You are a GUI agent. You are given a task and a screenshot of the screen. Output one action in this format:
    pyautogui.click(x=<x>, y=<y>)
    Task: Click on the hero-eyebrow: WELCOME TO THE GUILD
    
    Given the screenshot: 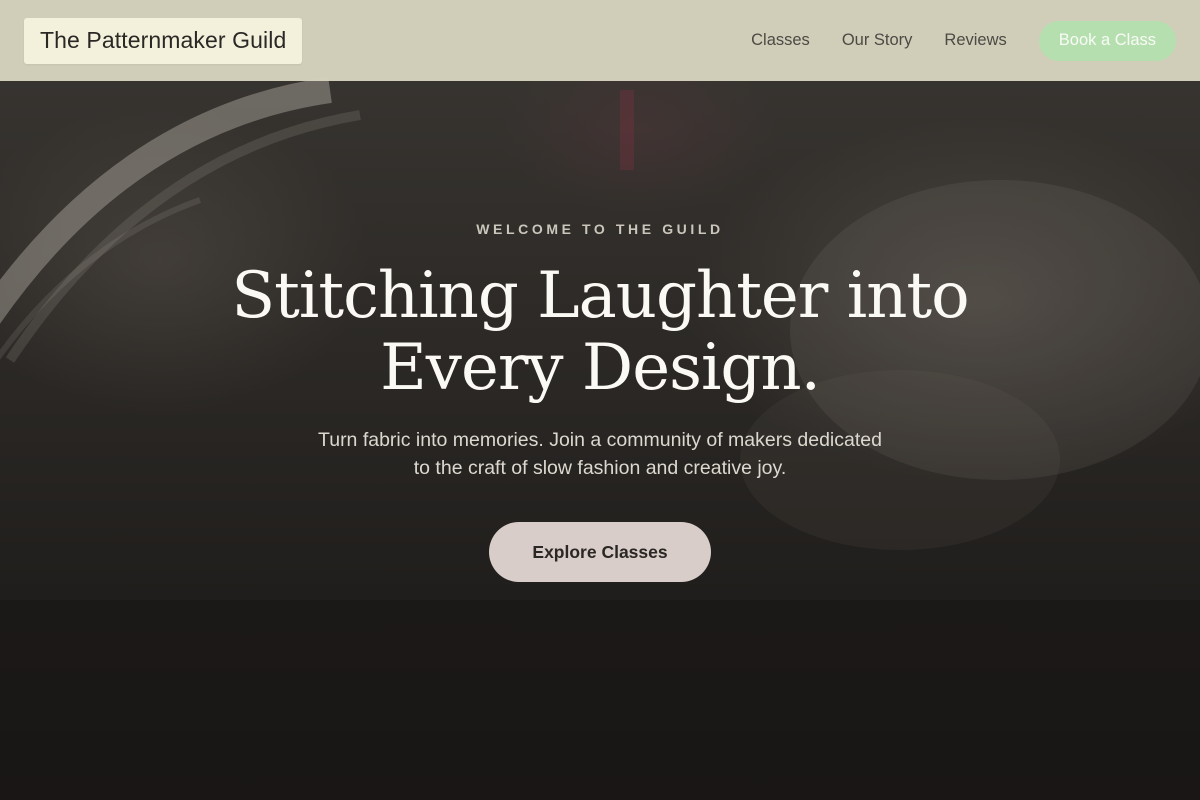 What is the action you would take?
    pyautogui.click(x=600, y=229)
    